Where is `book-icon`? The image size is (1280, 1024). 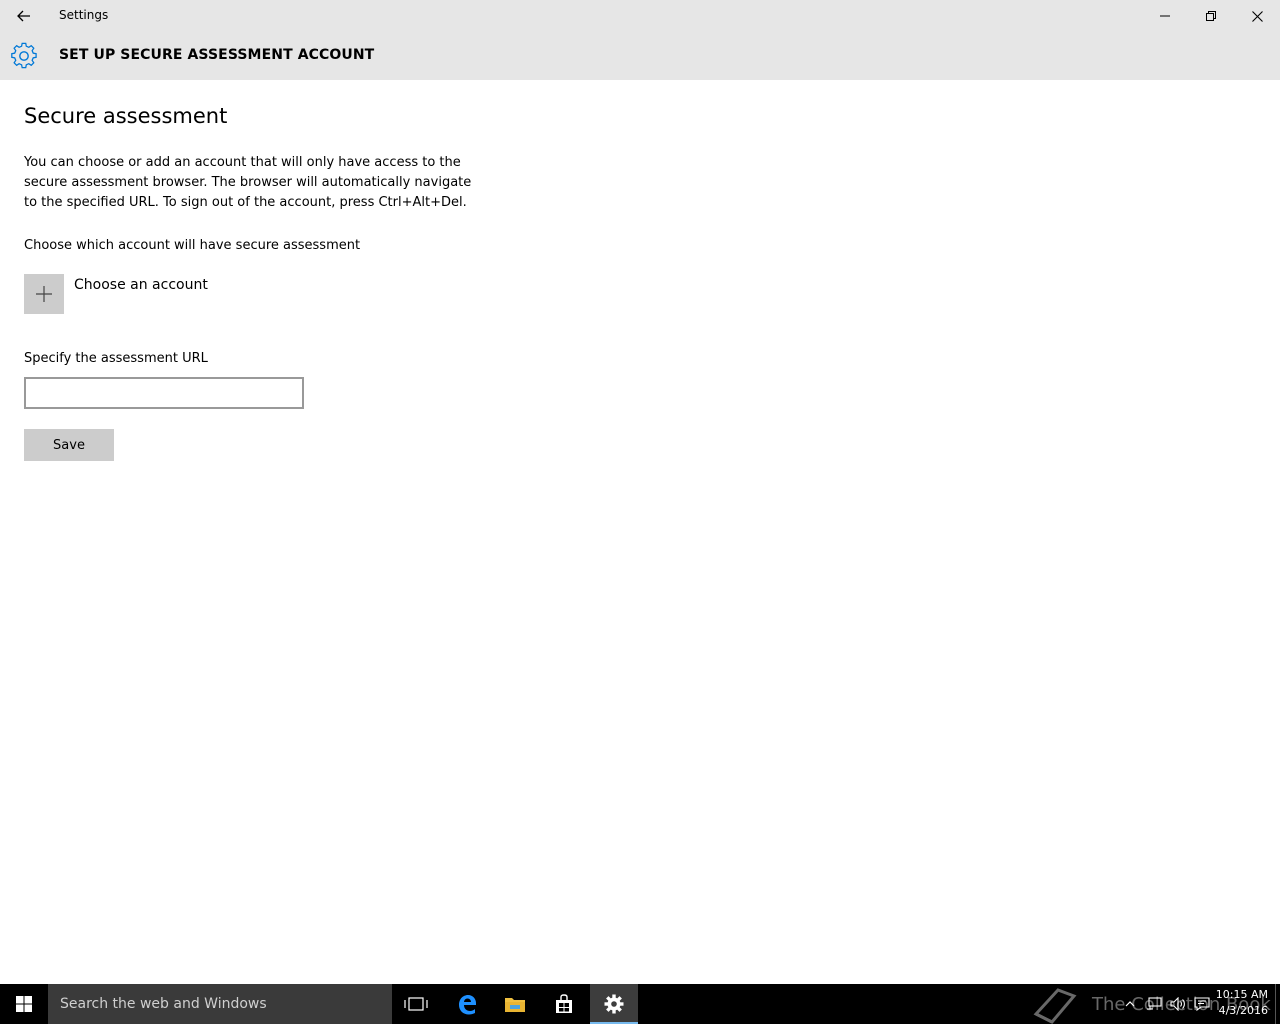 book-icon is located at coordinates (1055, 1006).